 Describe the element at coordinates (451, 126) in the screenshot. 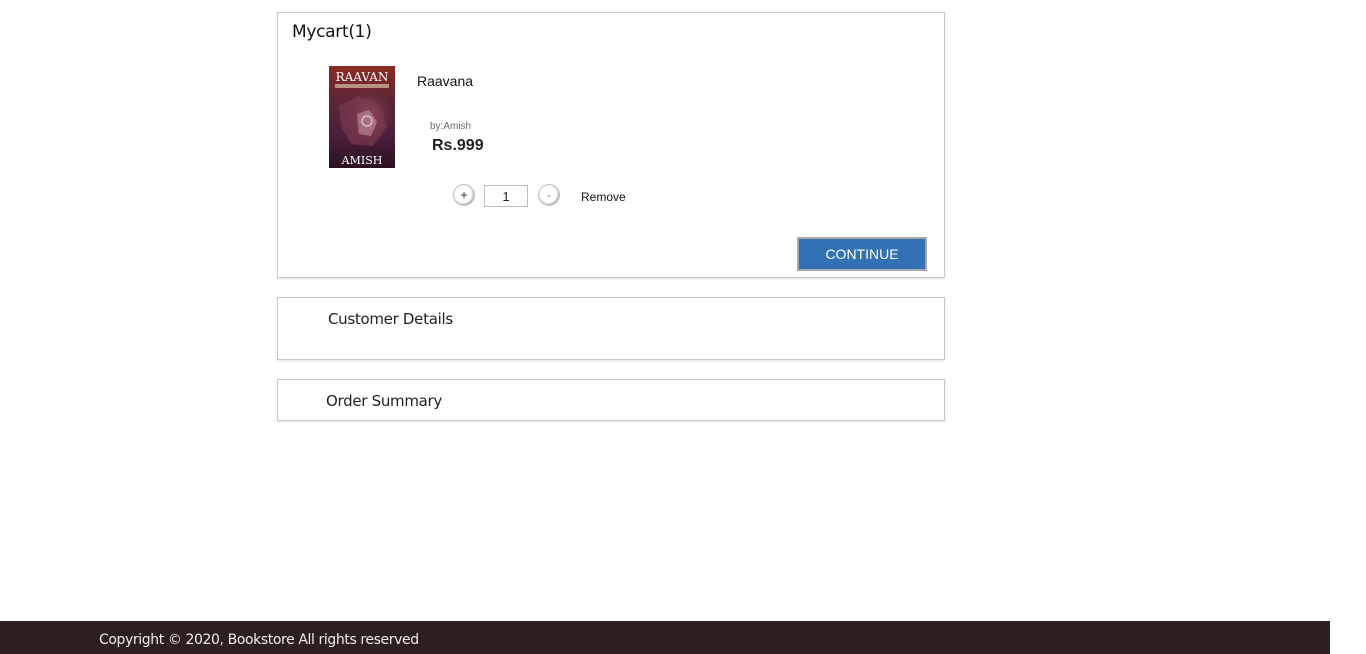

I see `book-author: by:Amish` at that location.